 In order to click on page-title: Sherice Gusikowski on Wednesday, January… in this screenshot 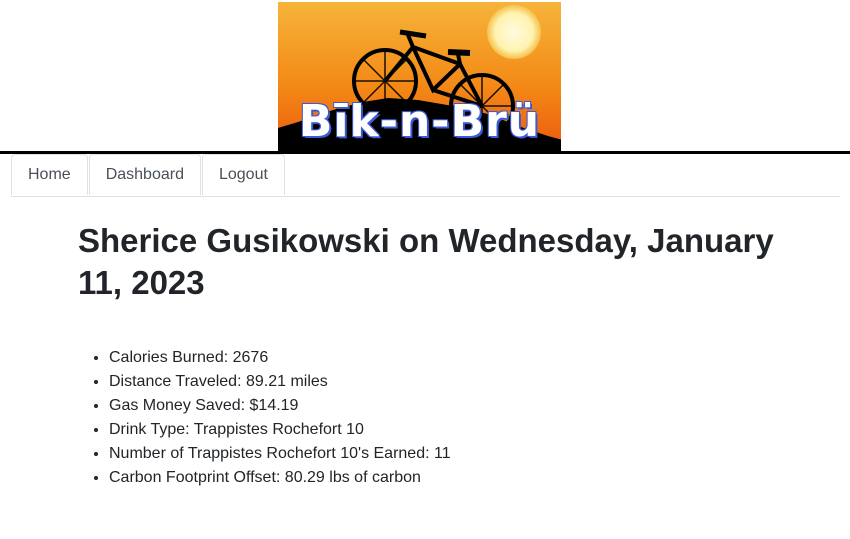, I will do `click(426, 261)`.